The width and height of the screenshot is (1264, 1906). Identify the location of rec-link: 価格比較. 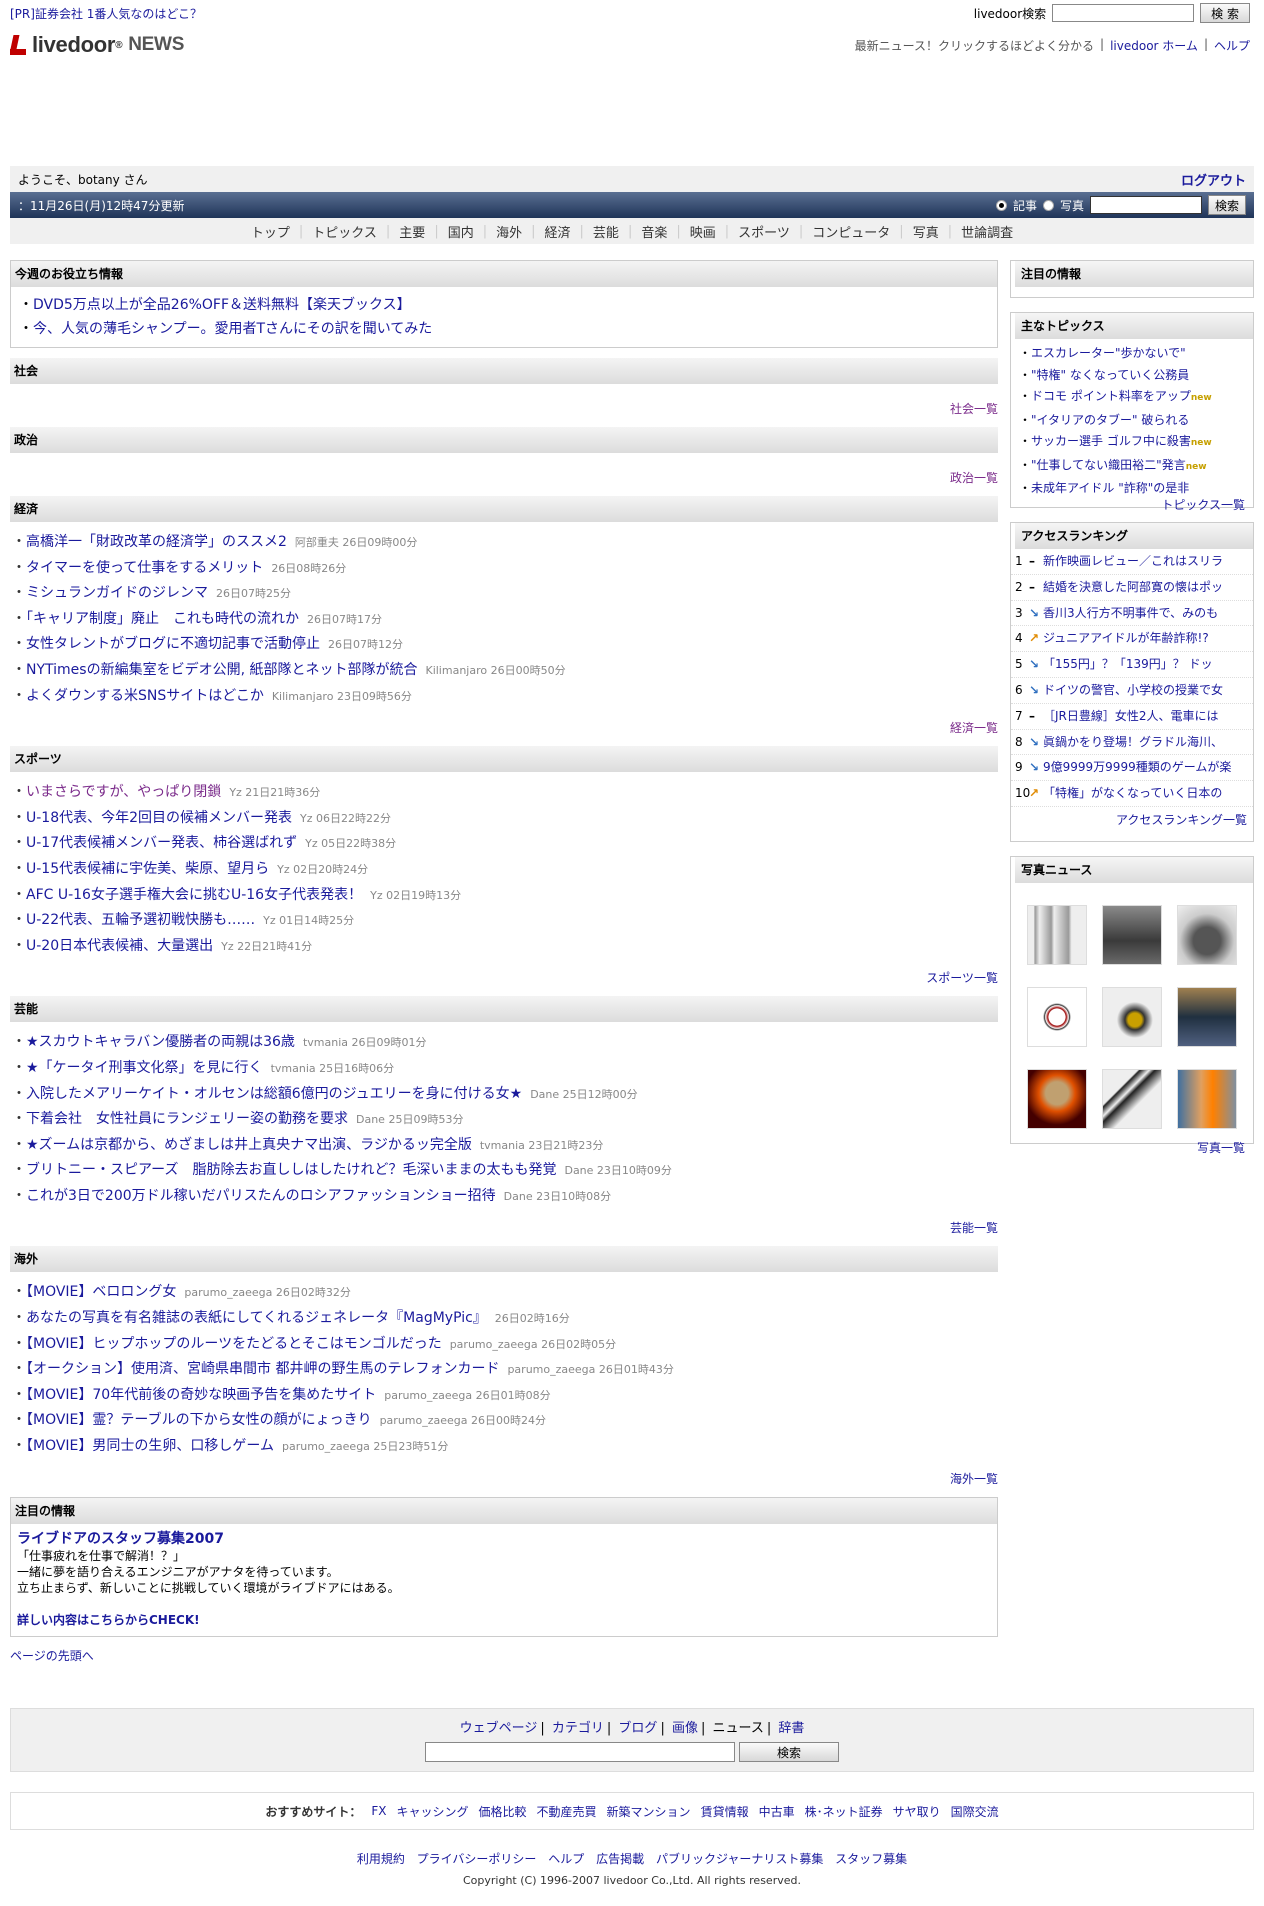
(503, 1811).